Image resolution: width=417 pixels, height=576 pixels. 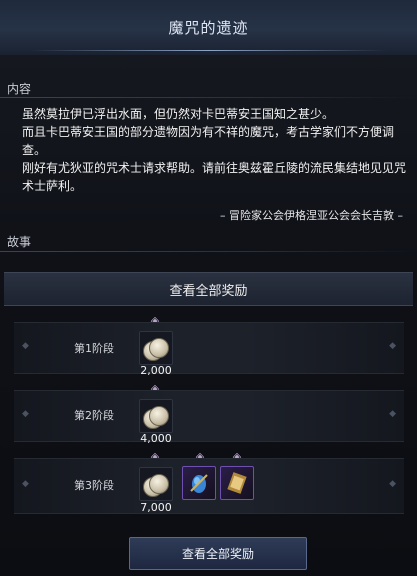 What do you see at coordinates (178, 114) in the screenshot?
I see `desc-paragraph-1: 虽然莫拉伊已浮出水面，但仍然对卡巴蒂安王国知之甚少。` at bounding box center [178, 114].